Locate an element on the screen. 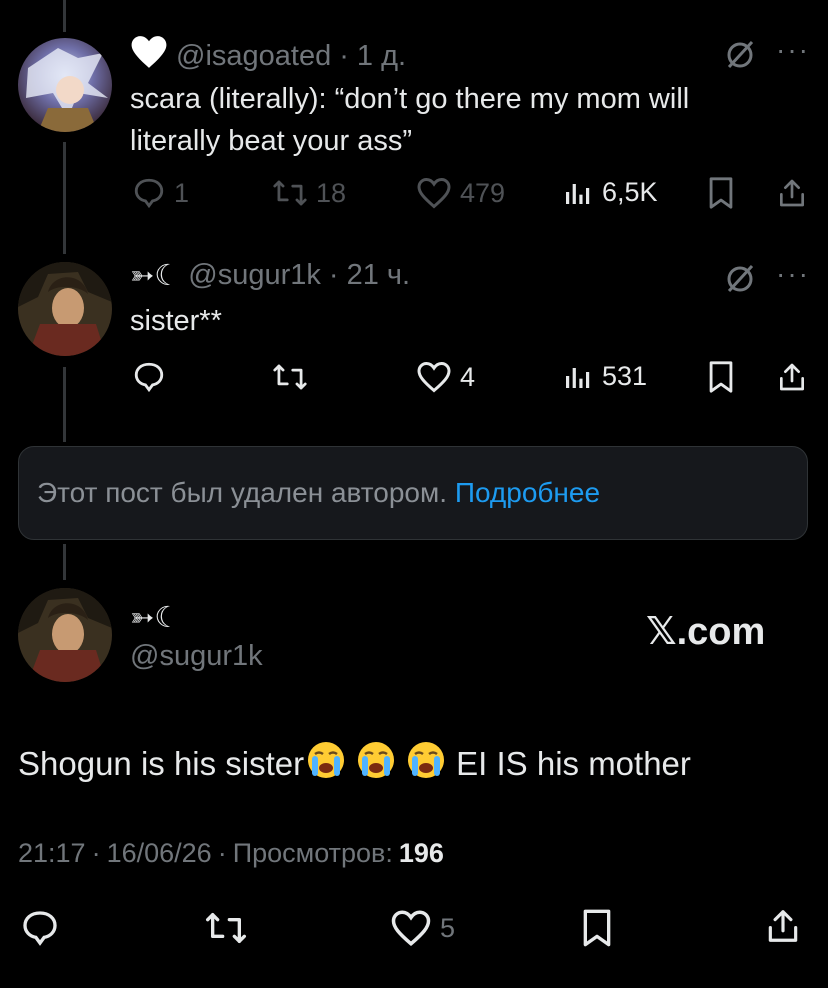  heart-emoji-icon is located at coordinates (149, 56).